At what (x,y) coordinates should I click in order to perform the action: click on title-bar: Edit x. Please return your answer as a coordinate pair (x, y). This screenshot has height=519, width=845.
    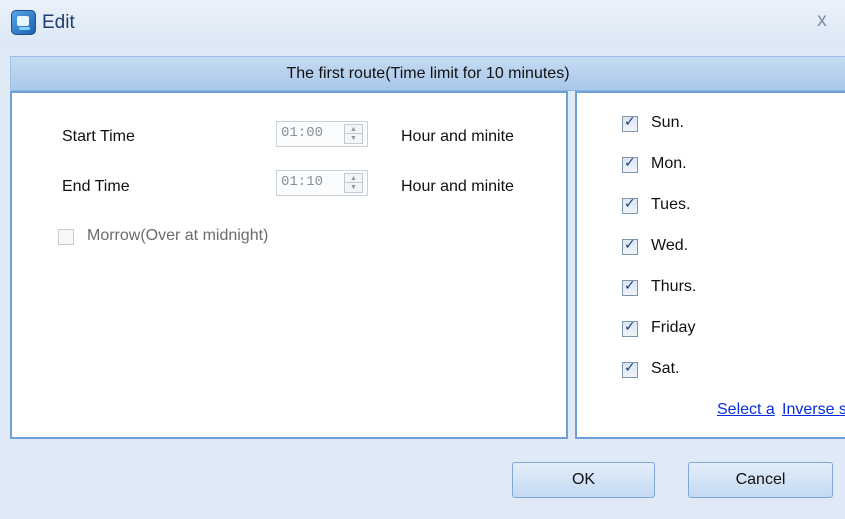
    Looking at the image, I should click on (422, 23).